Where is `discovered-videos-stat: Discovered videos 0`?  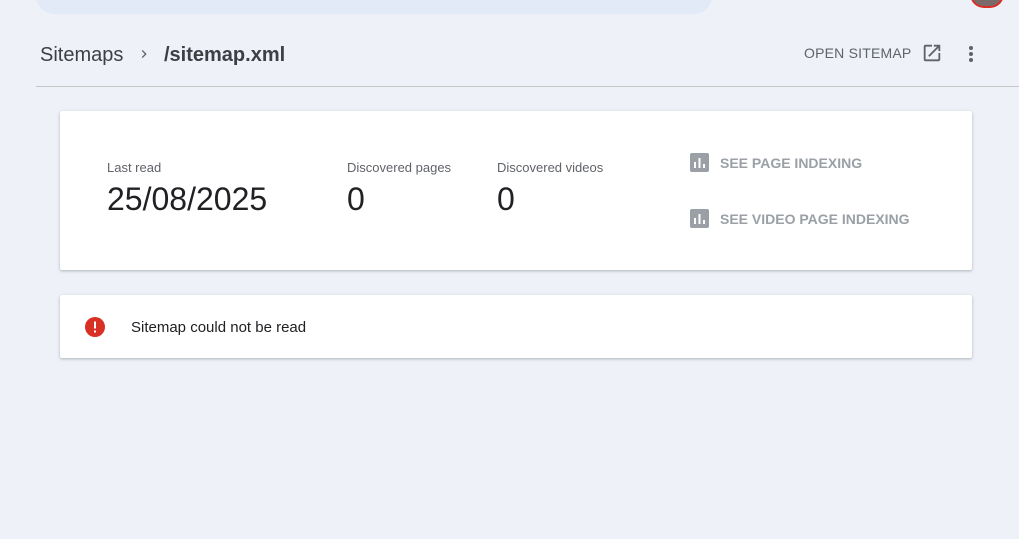 discovered-videos-stat: Discovered videos 0 is located at coordinates (550, 189).